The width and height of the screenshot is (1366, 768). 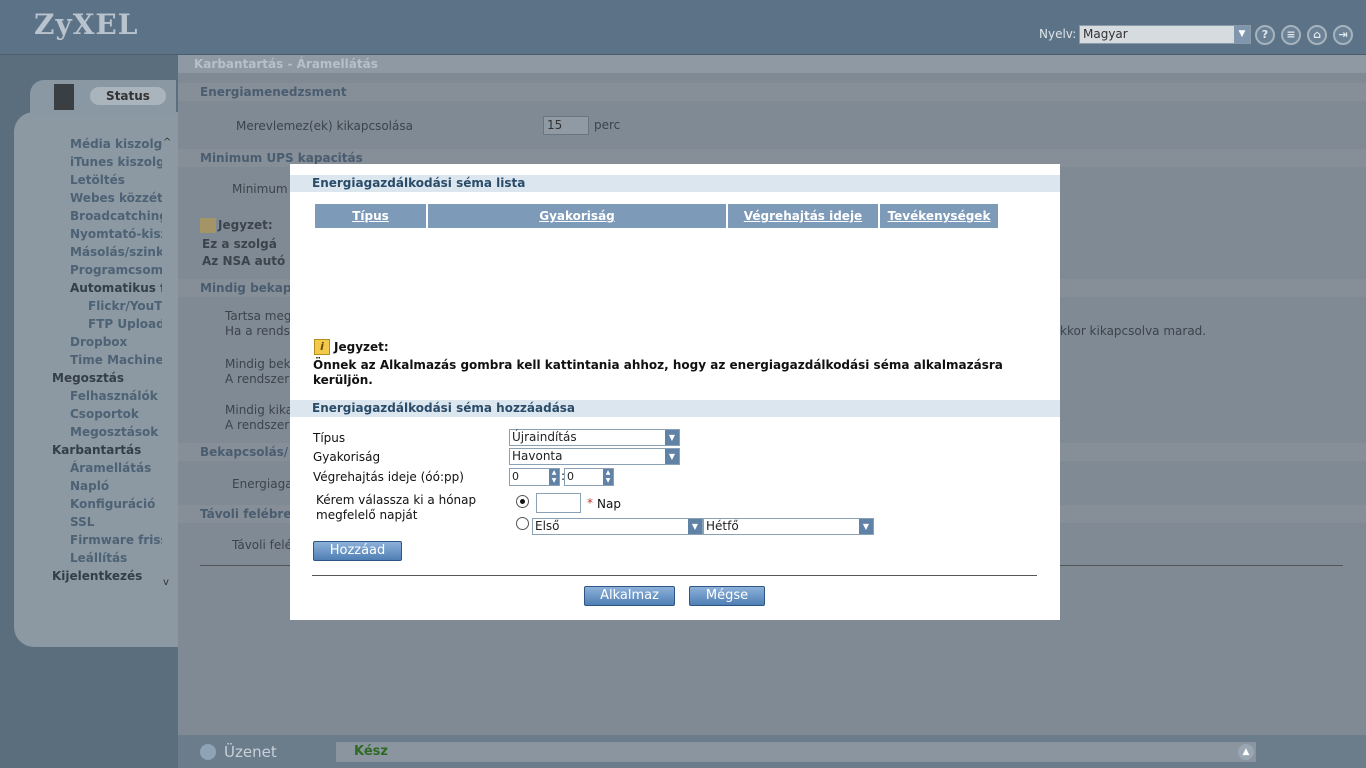 I want to click on frequency-select-value: Havonta, so click(x=537, y=456).